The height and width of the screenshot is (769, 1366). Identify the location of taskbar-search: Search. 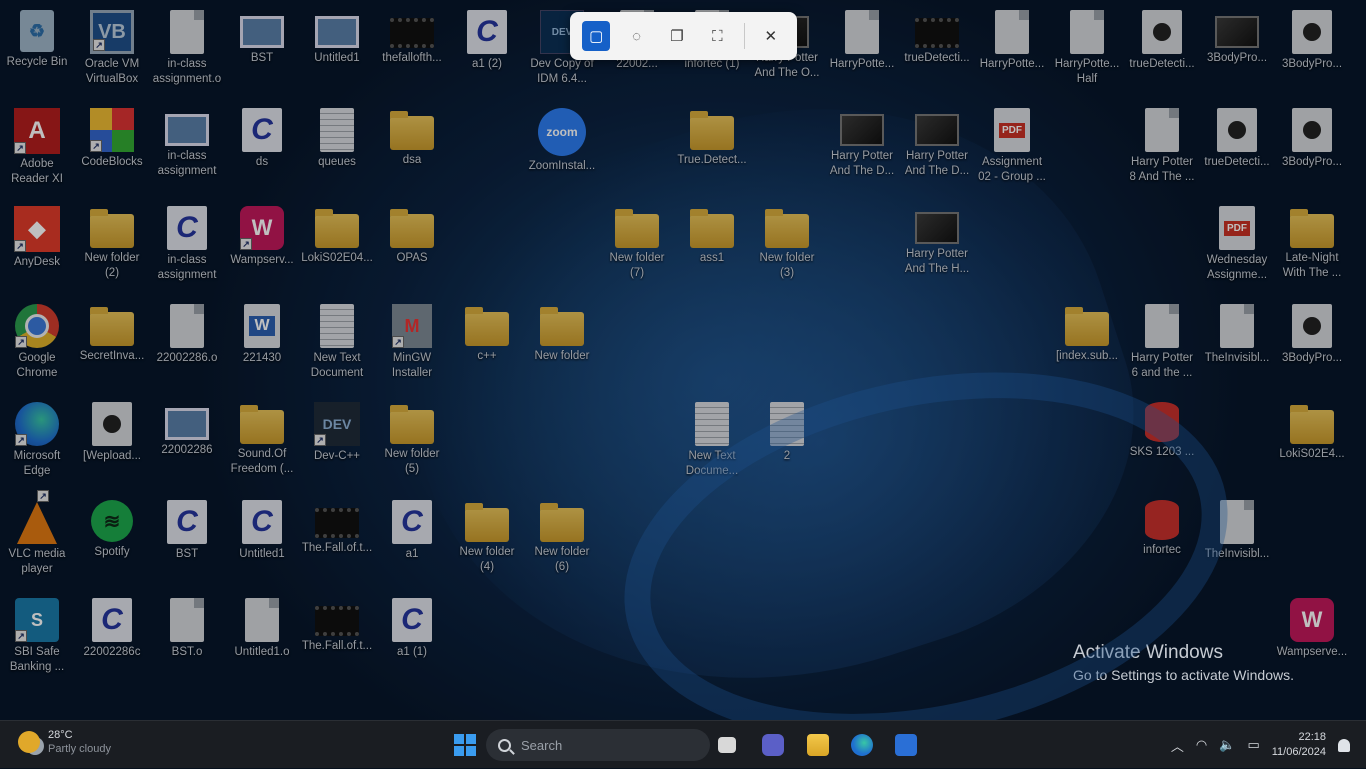
(598, 745).